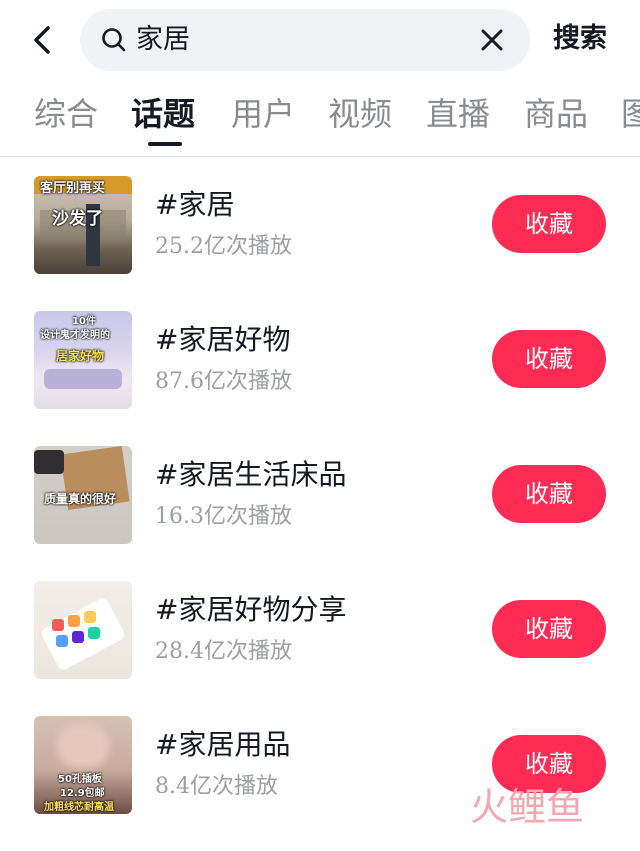 This screenshot has width=640, height=851. I want to click on topic-title: #家居生活床品, so click(251, 474).